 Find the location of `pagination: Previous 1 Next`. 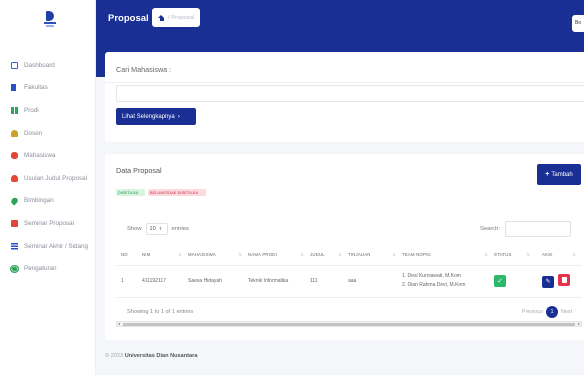

pagination: Previous 1 Next is located at coordinates (547, 312).